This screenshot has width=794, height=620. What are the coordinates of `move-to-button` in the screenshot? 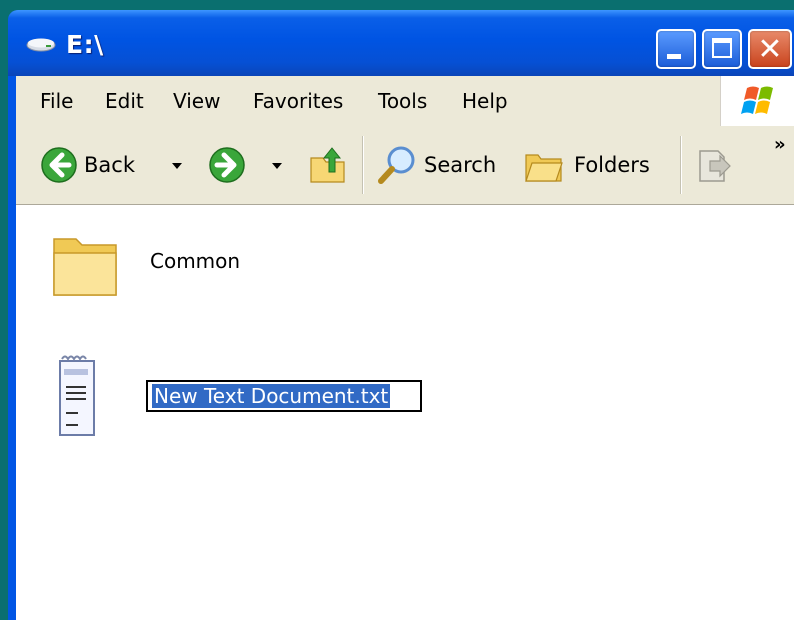 It's located at (714, 165).